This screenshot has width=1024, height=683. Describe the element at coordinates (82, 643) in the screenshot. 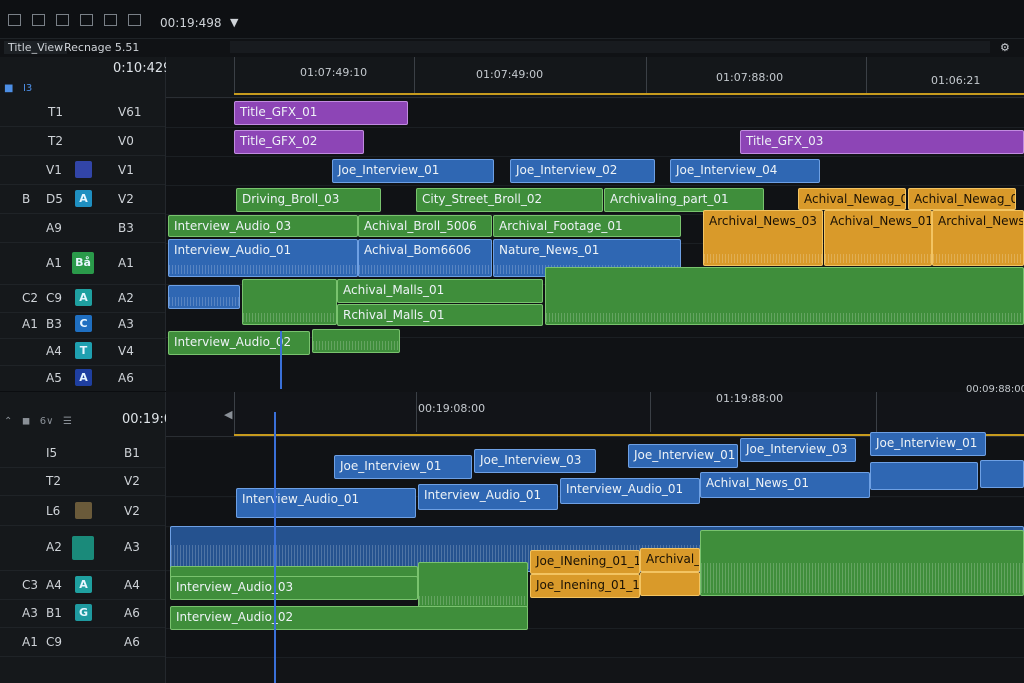

I see `track-header-a6b: A1 C9 A6` at that location.